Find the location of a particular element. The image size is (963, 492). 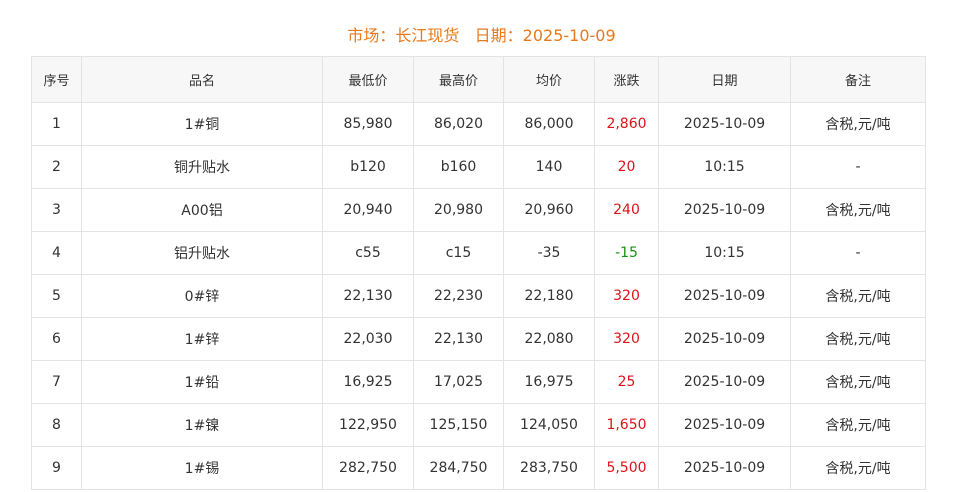

cell-low: 22,030 is located at coordinates (368, 339).